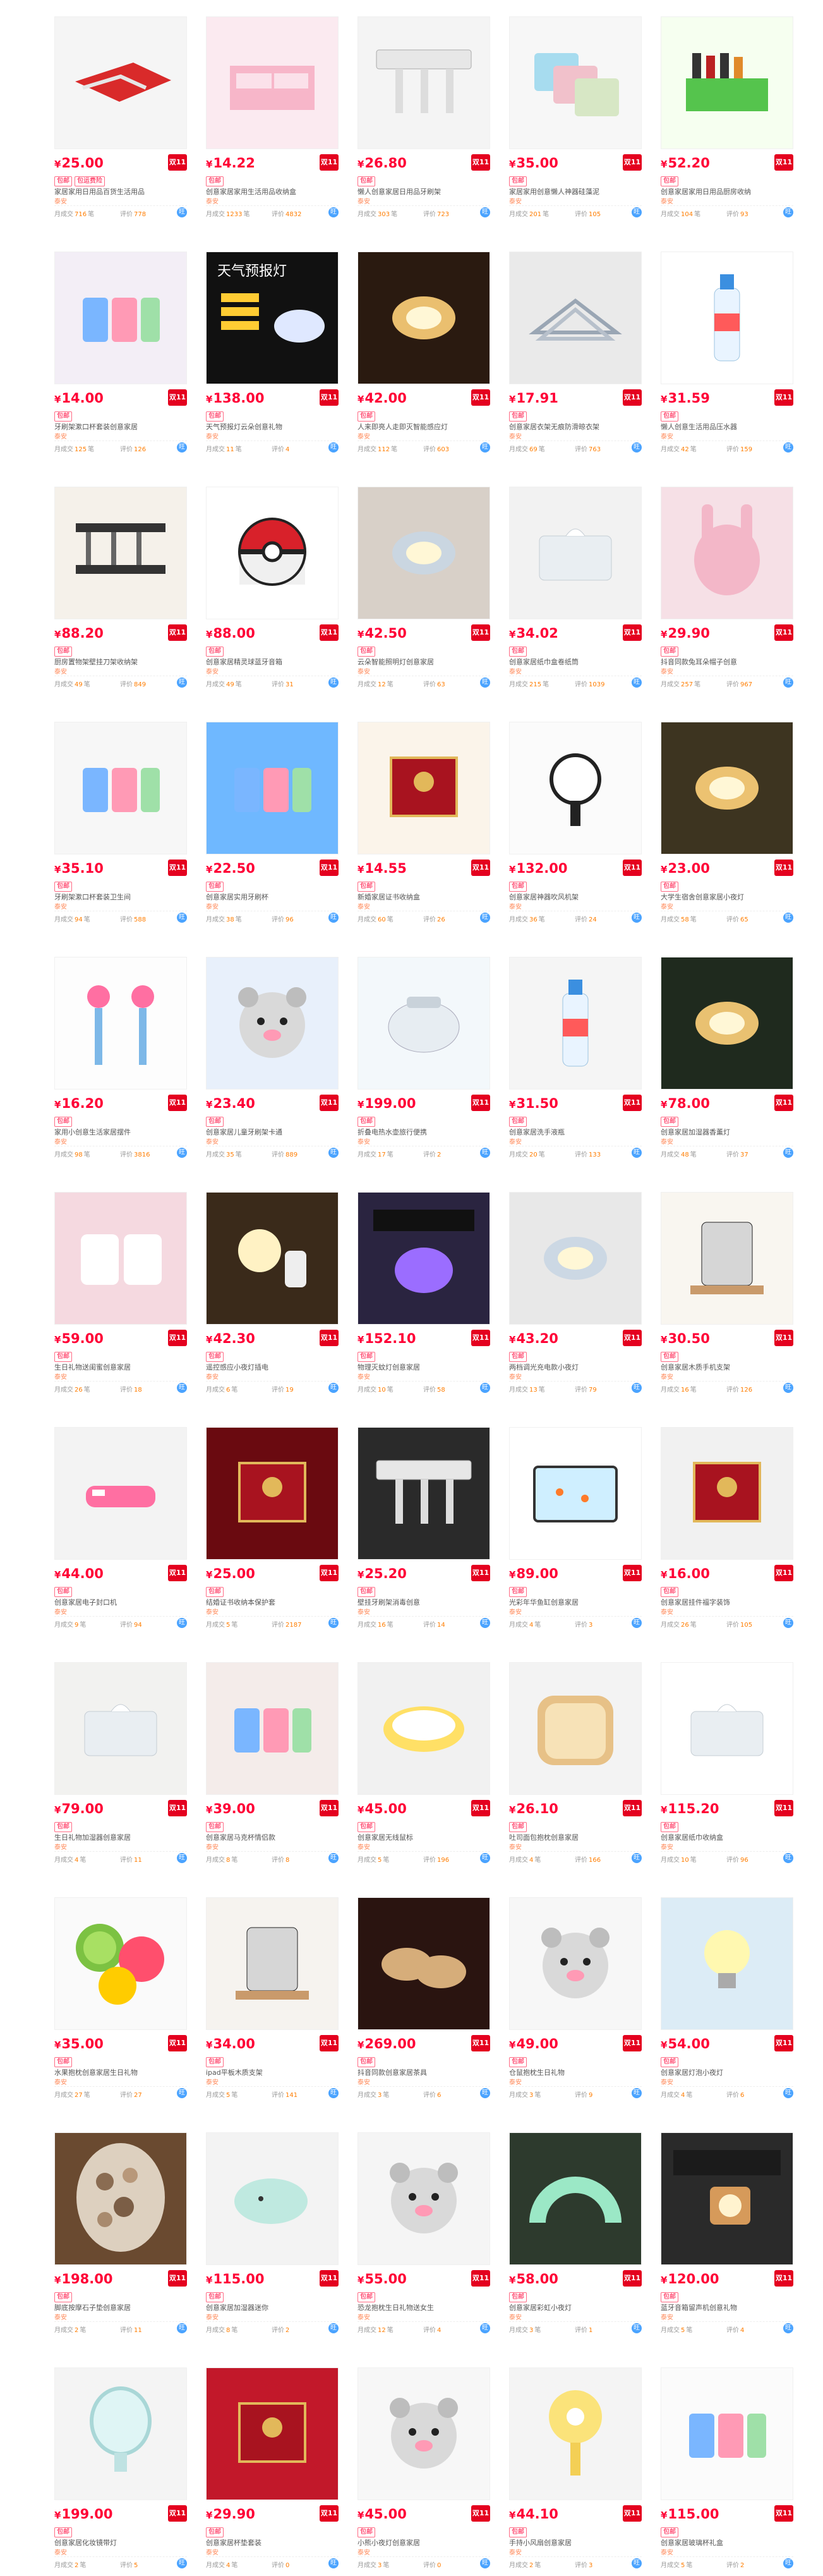  What do you see at coordinates (584, 2329) in the screenshot?
I see `review-count: 评价 1` at bounding box center [584, 2329].